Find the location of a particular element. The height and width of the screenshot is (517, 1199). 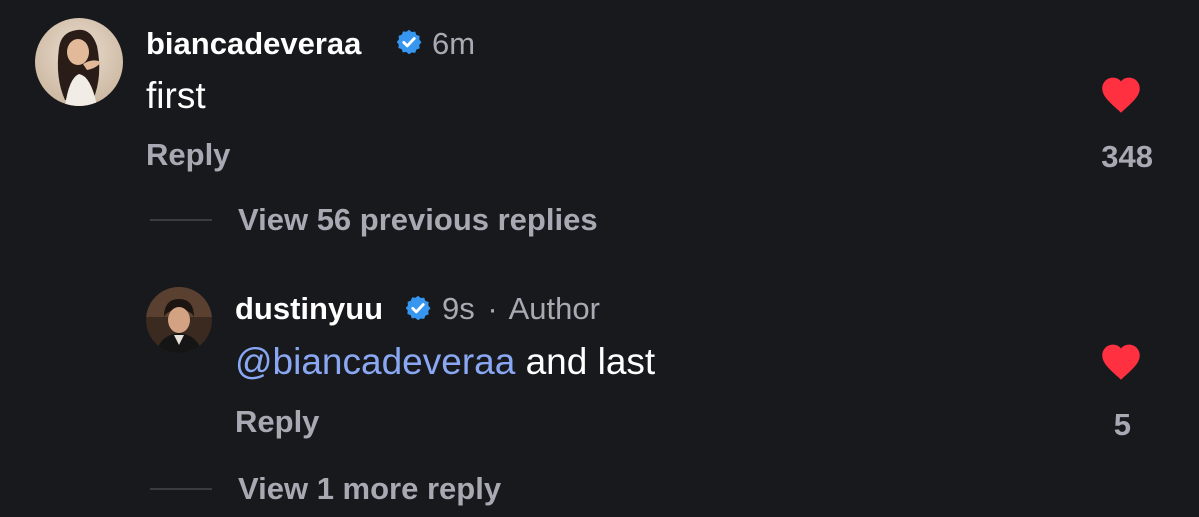

comment-text: first is located at coordinates (176, 95).